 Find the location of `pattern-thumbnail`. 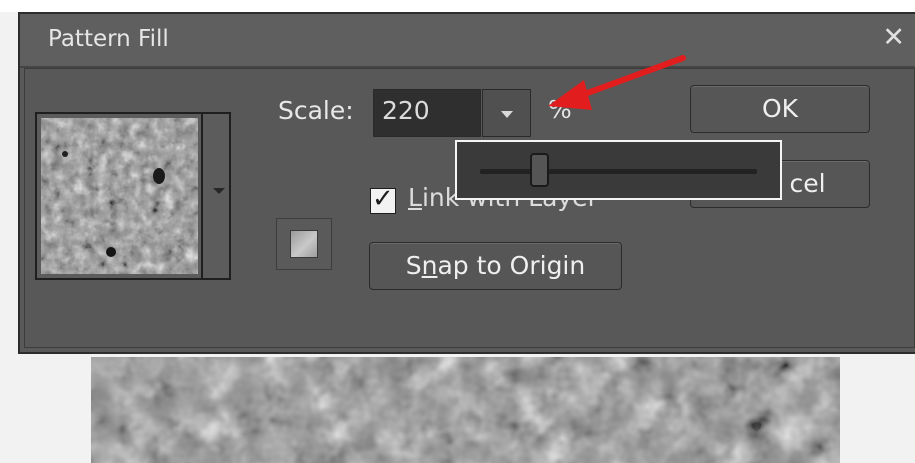

pattern-thumbnail is located at coordinates (119, 196).